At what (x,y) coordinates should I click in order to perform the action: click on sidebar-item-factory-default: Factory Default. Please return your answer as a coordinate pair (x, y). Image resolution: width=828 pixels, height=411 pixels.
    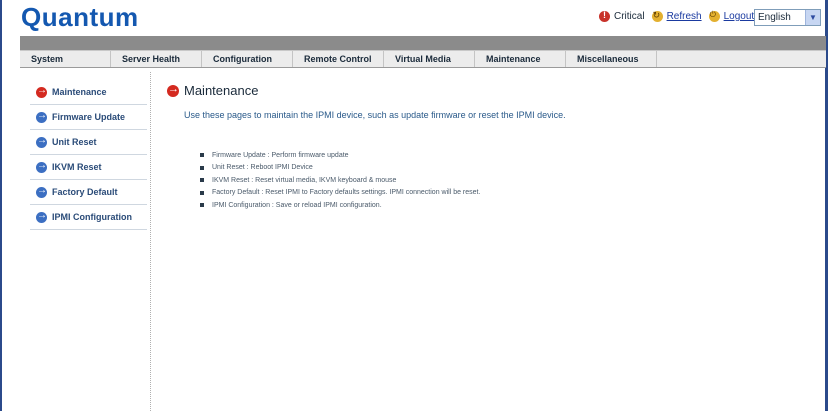
    Looking at the image, I should click on (88, 192).